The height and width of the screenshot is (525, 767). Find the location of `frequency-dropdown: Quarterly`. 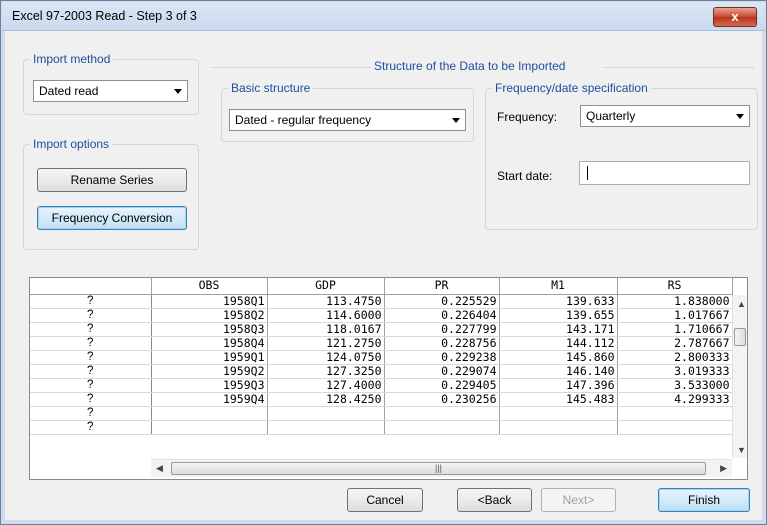

frequency-dropdown: Quarterly is located at coordinates (665, 116).